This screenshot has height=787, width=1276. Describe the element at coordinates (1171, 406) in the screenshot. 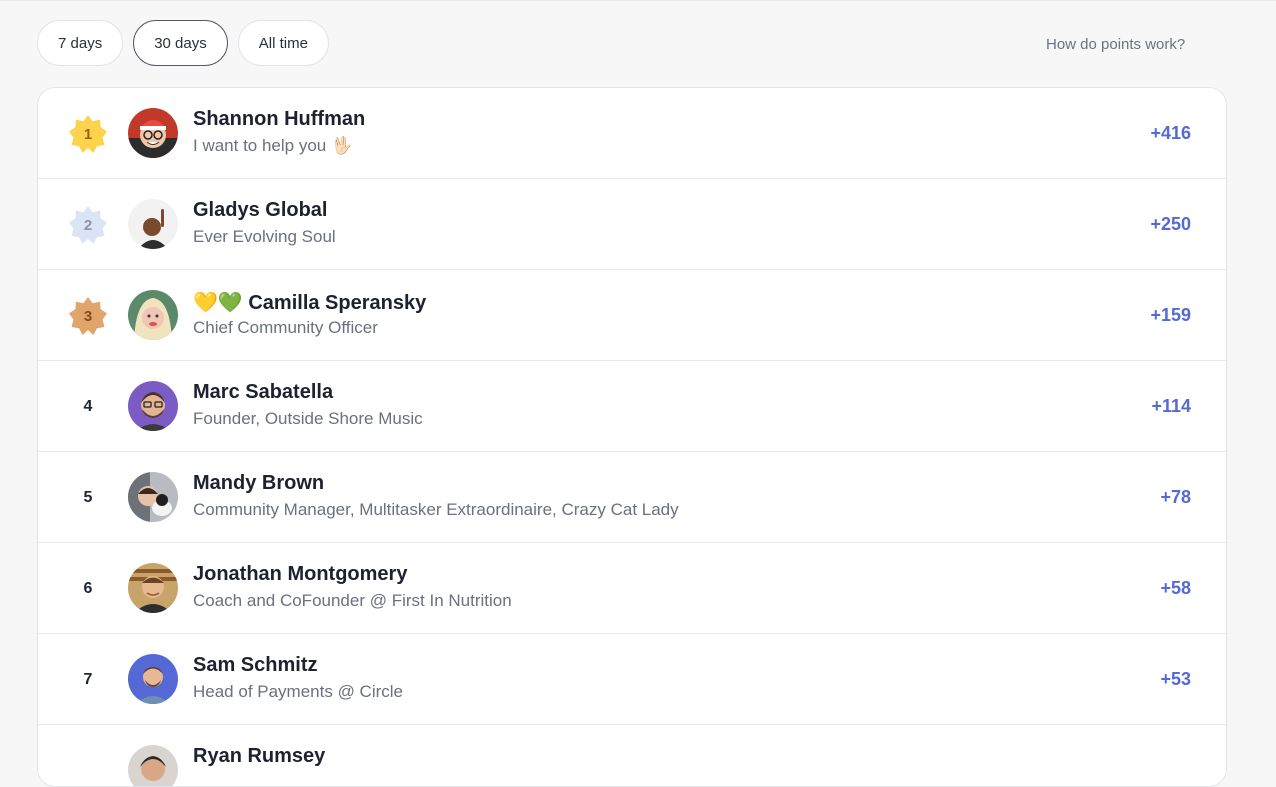

I see `points-value: +114` at that location.